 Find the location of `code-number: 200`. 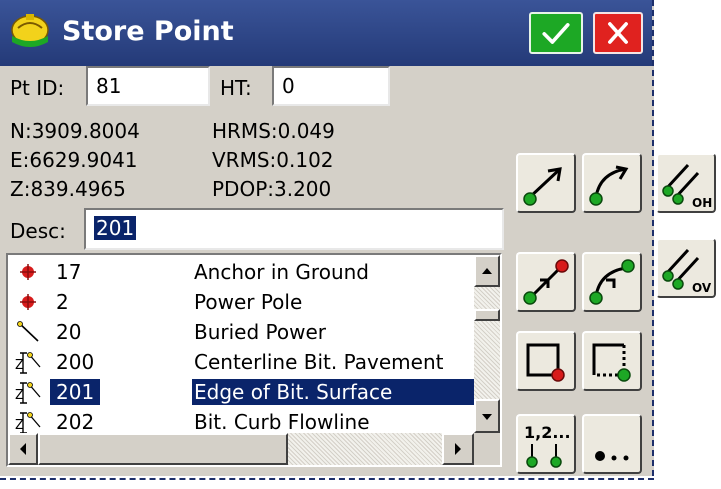

code-number: 200 is located at coordinates (75, 362).